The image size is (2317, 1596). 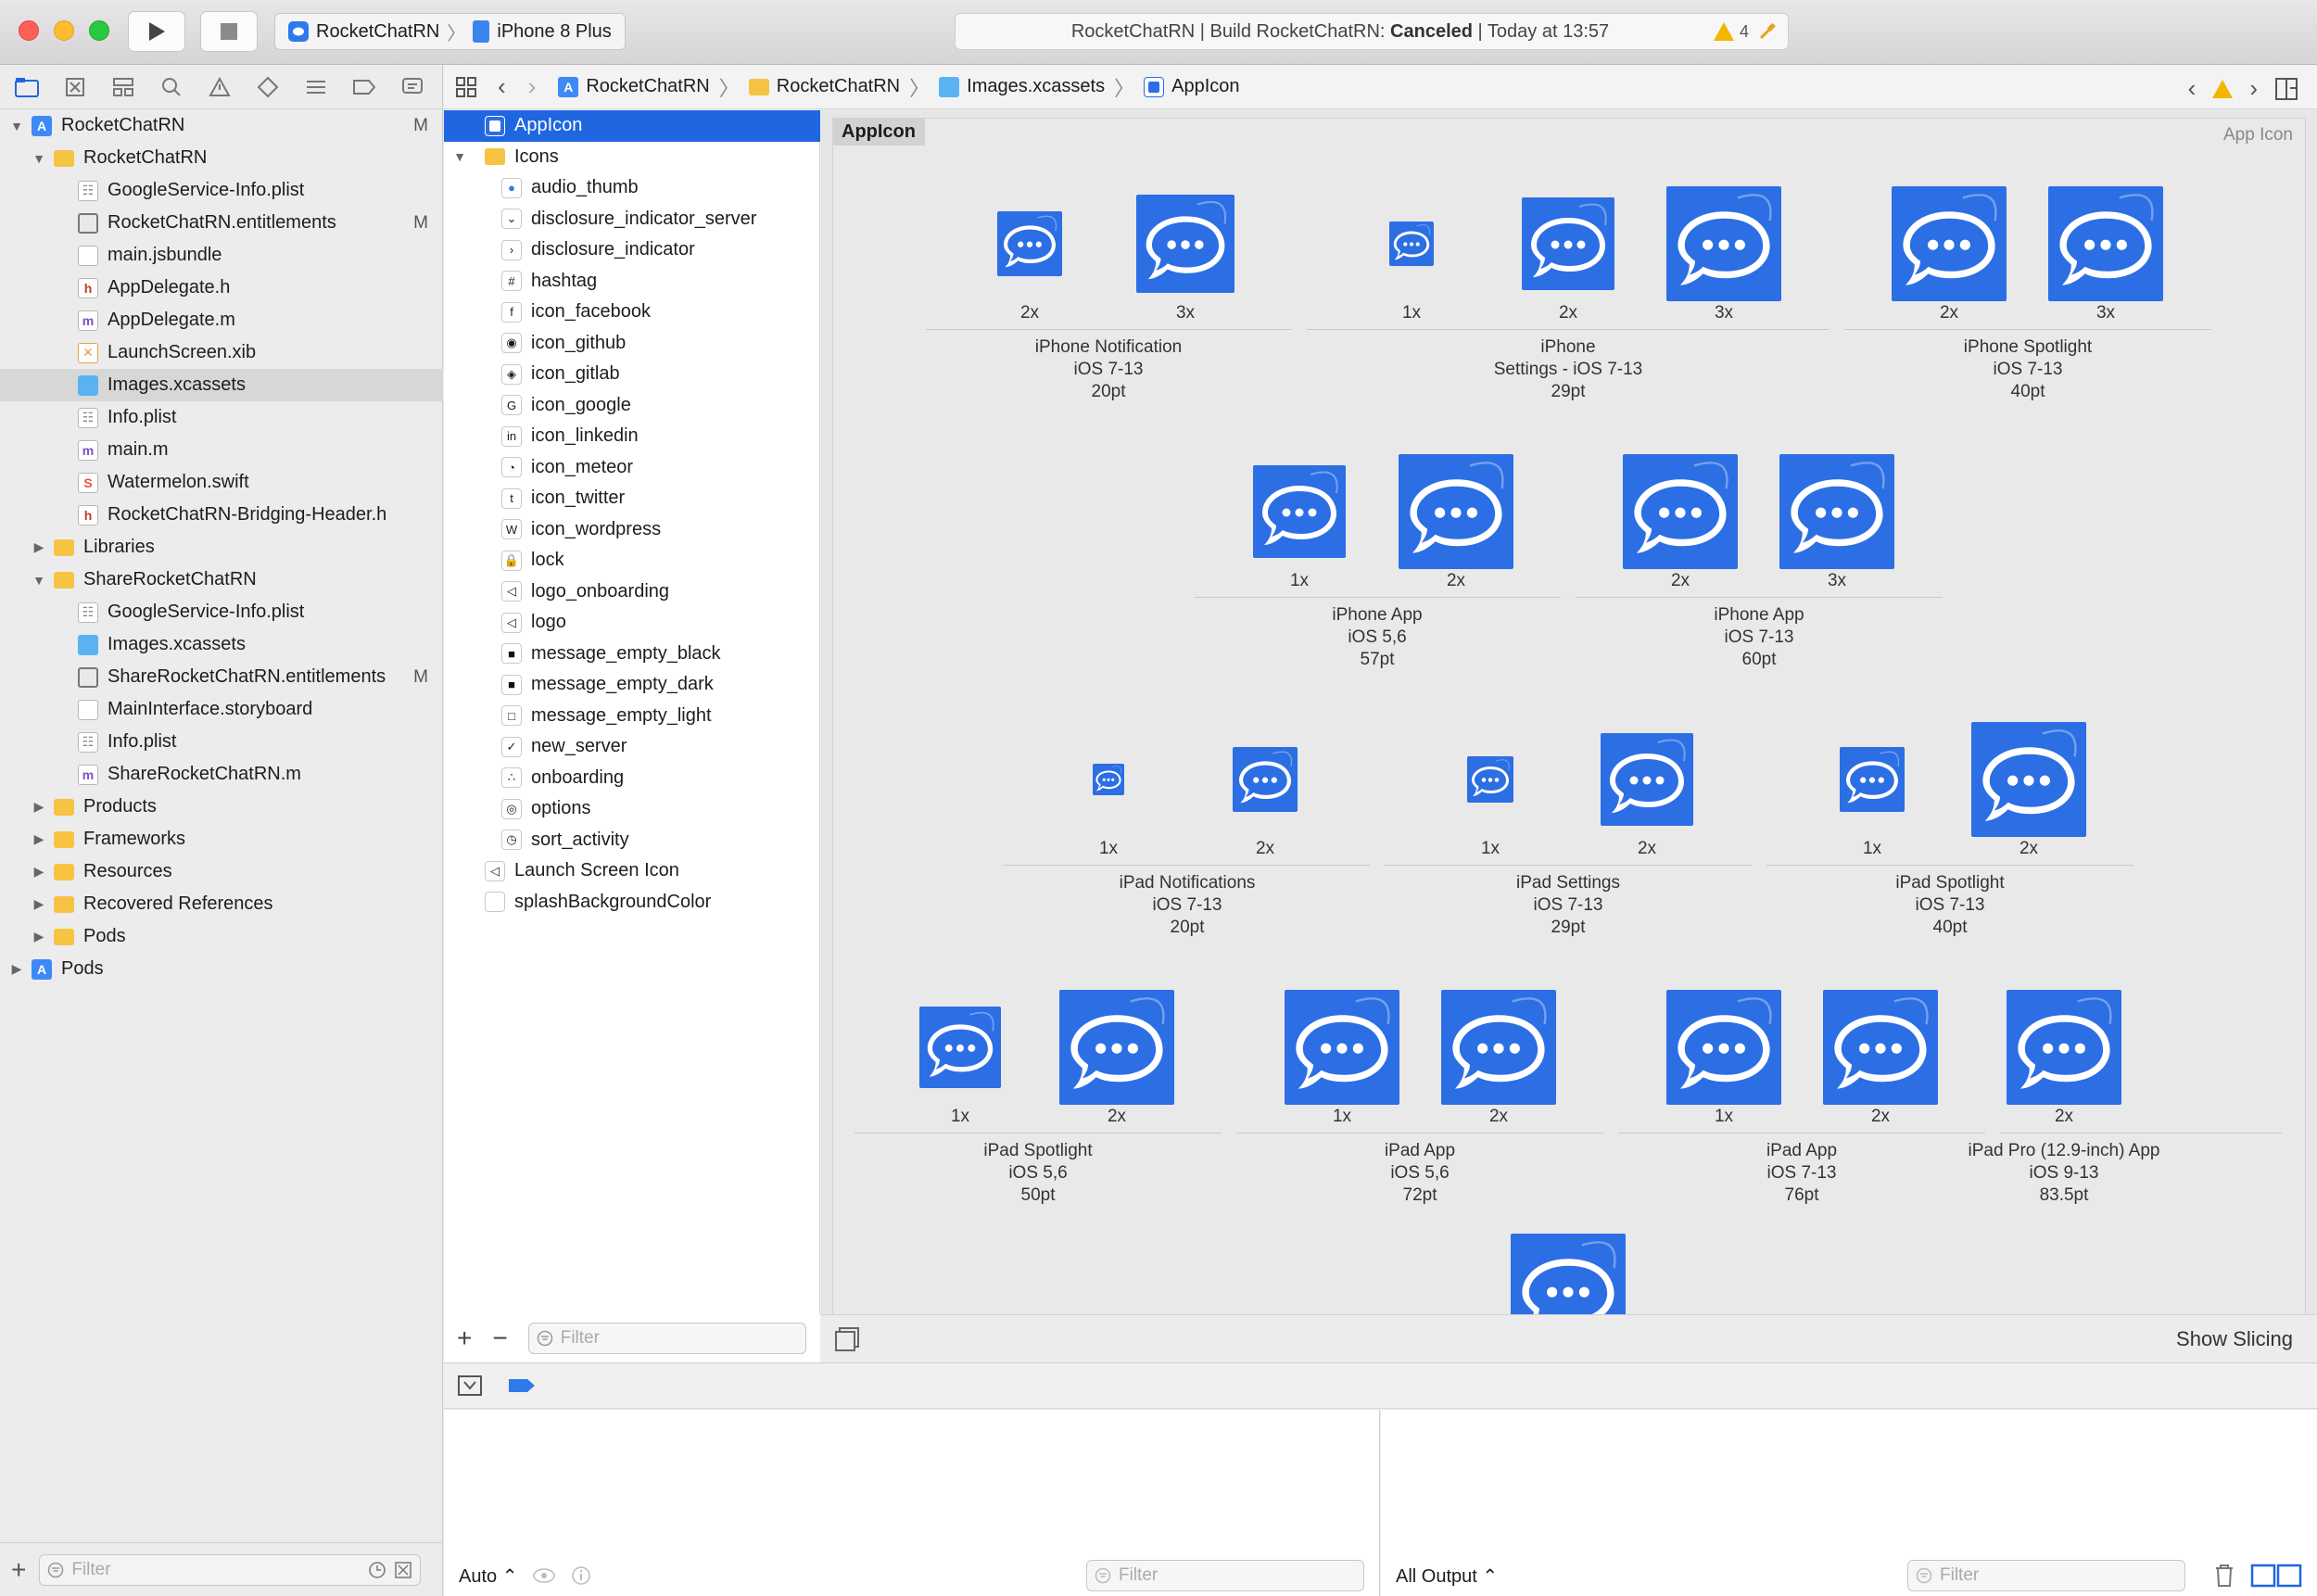 I want to click on zoom-window-button, so click(x=99, y=30).